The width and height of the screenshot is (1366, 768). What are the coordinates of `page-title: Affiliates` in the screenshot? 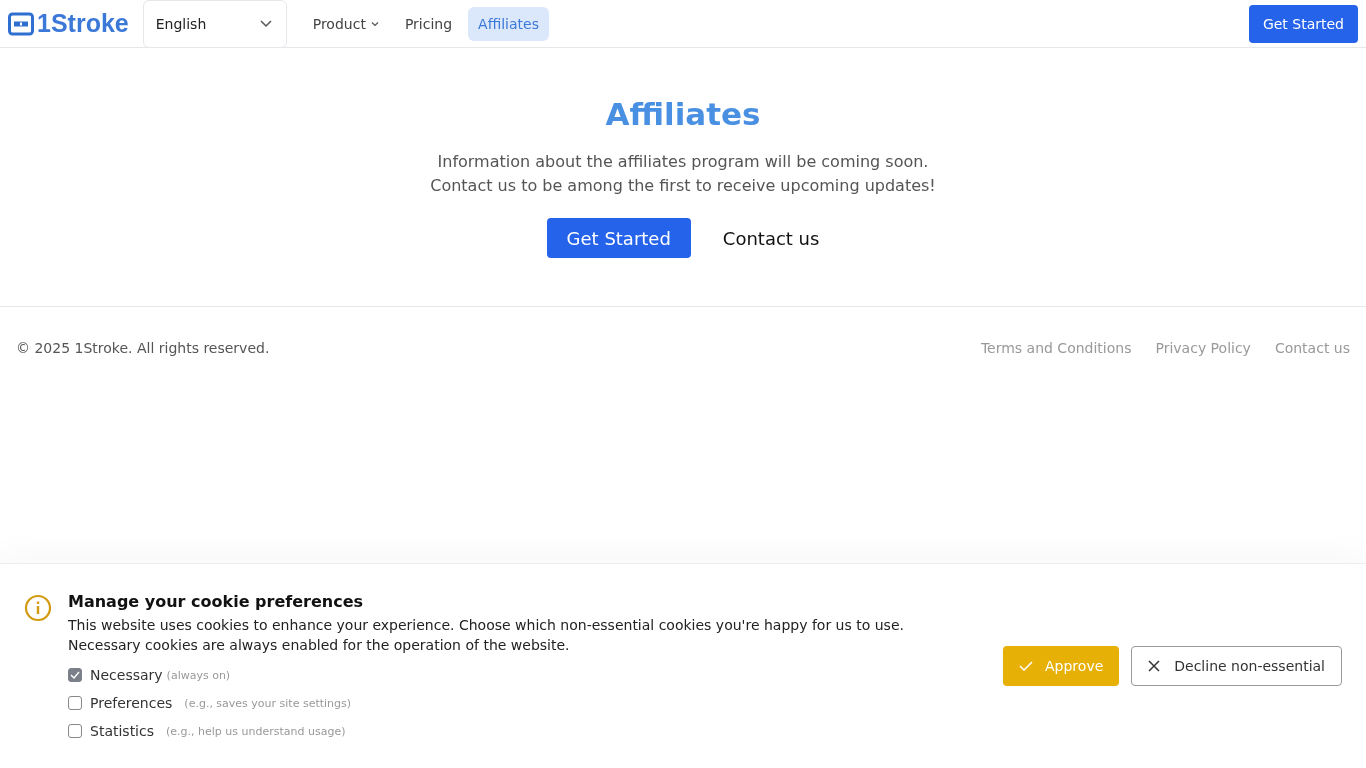 It's located at (683, 114).